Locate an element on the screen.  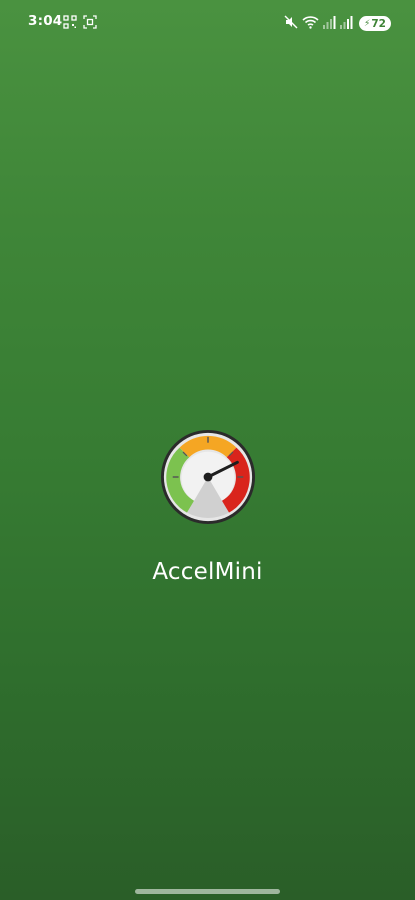
app-name: AccelMini is located at coordinates (207, 572).